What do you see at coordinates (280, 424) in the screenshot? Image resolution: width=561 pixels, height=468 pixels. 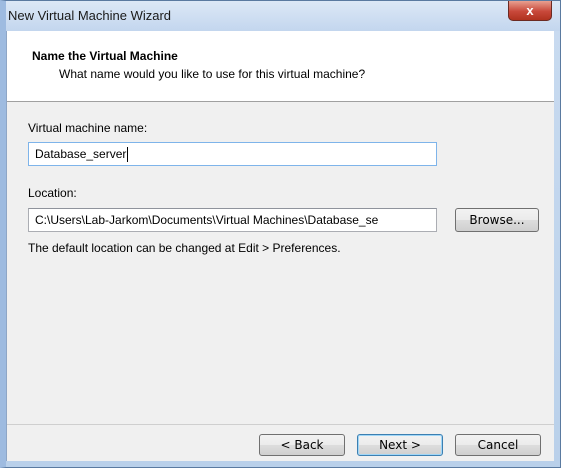 I see `footer-divider` at bounding box center [280, 424].